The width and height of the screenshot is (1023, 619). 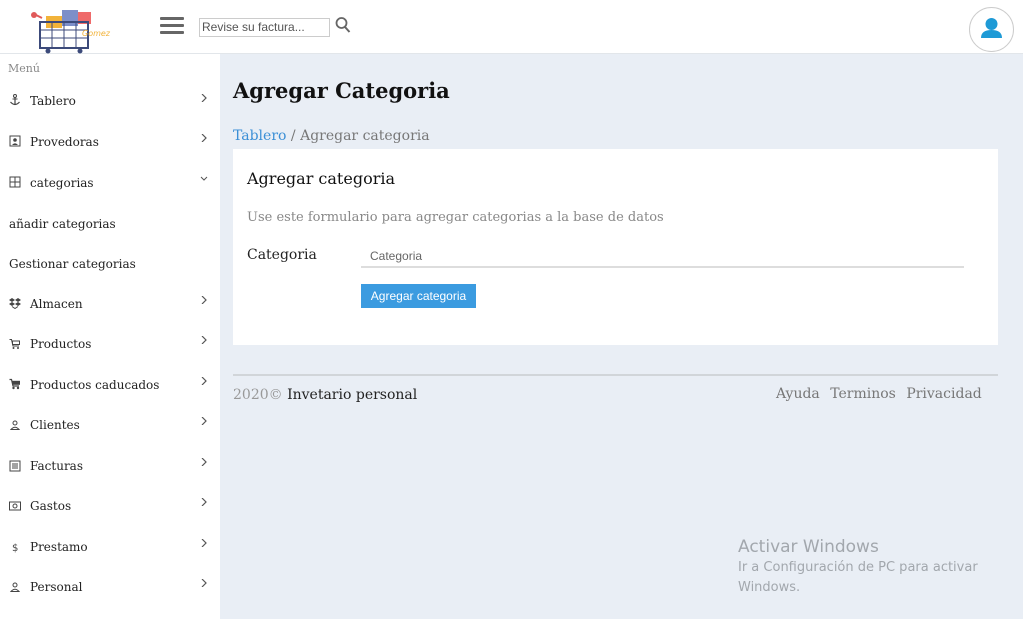 I want to click on sidebar-item-clientes: Clientes, so click(x=110, y=428).